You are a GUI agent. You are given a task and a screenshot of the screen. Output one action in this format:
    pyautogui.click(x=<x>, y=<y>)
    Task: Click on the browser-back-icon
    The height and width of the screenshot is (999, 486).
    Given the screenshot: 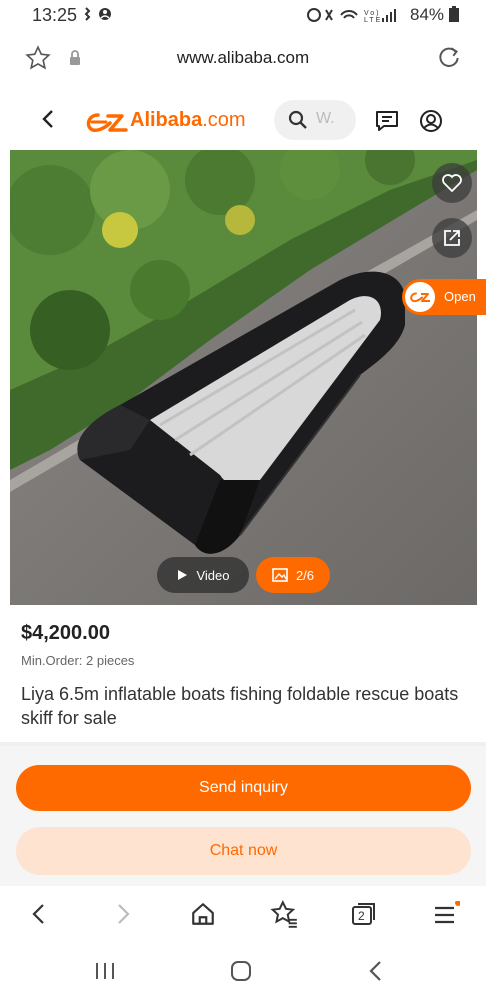 What is the action you would take?
    pyautogui.click(x=39, y=914)
    